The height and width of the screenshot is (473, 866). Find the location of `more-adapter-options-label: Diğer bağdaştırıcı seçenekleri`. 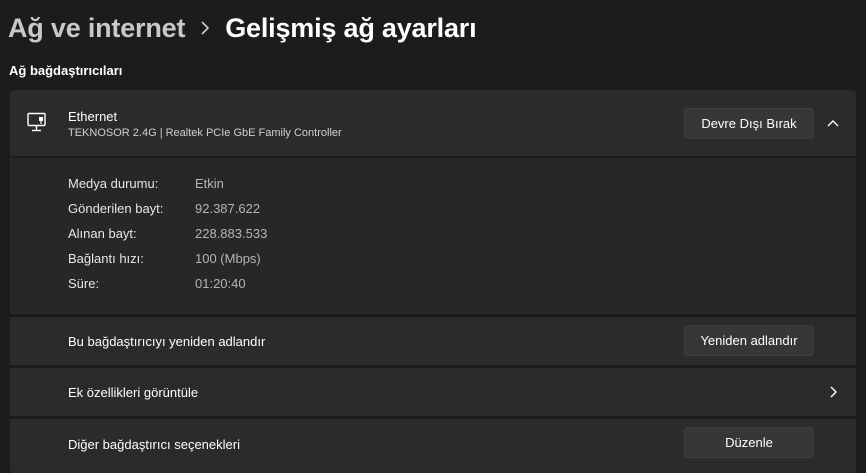

more-adapter-options-label: Diğer bağdaştırıcı seçenekleri is located at coordinates (154, 444).